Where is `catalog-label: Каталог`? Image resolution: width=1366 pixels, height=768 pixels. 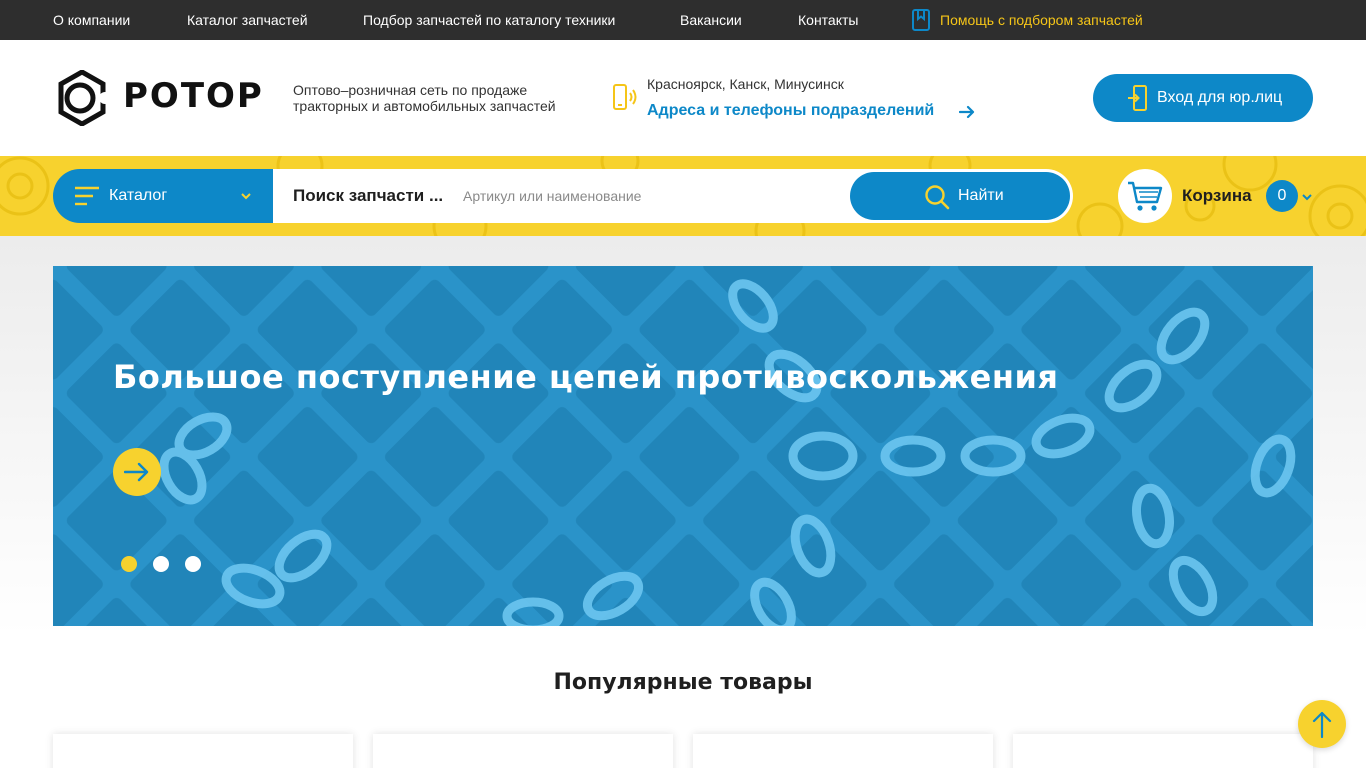
catalog-label: Каталог is located at coordinates (138, 195).